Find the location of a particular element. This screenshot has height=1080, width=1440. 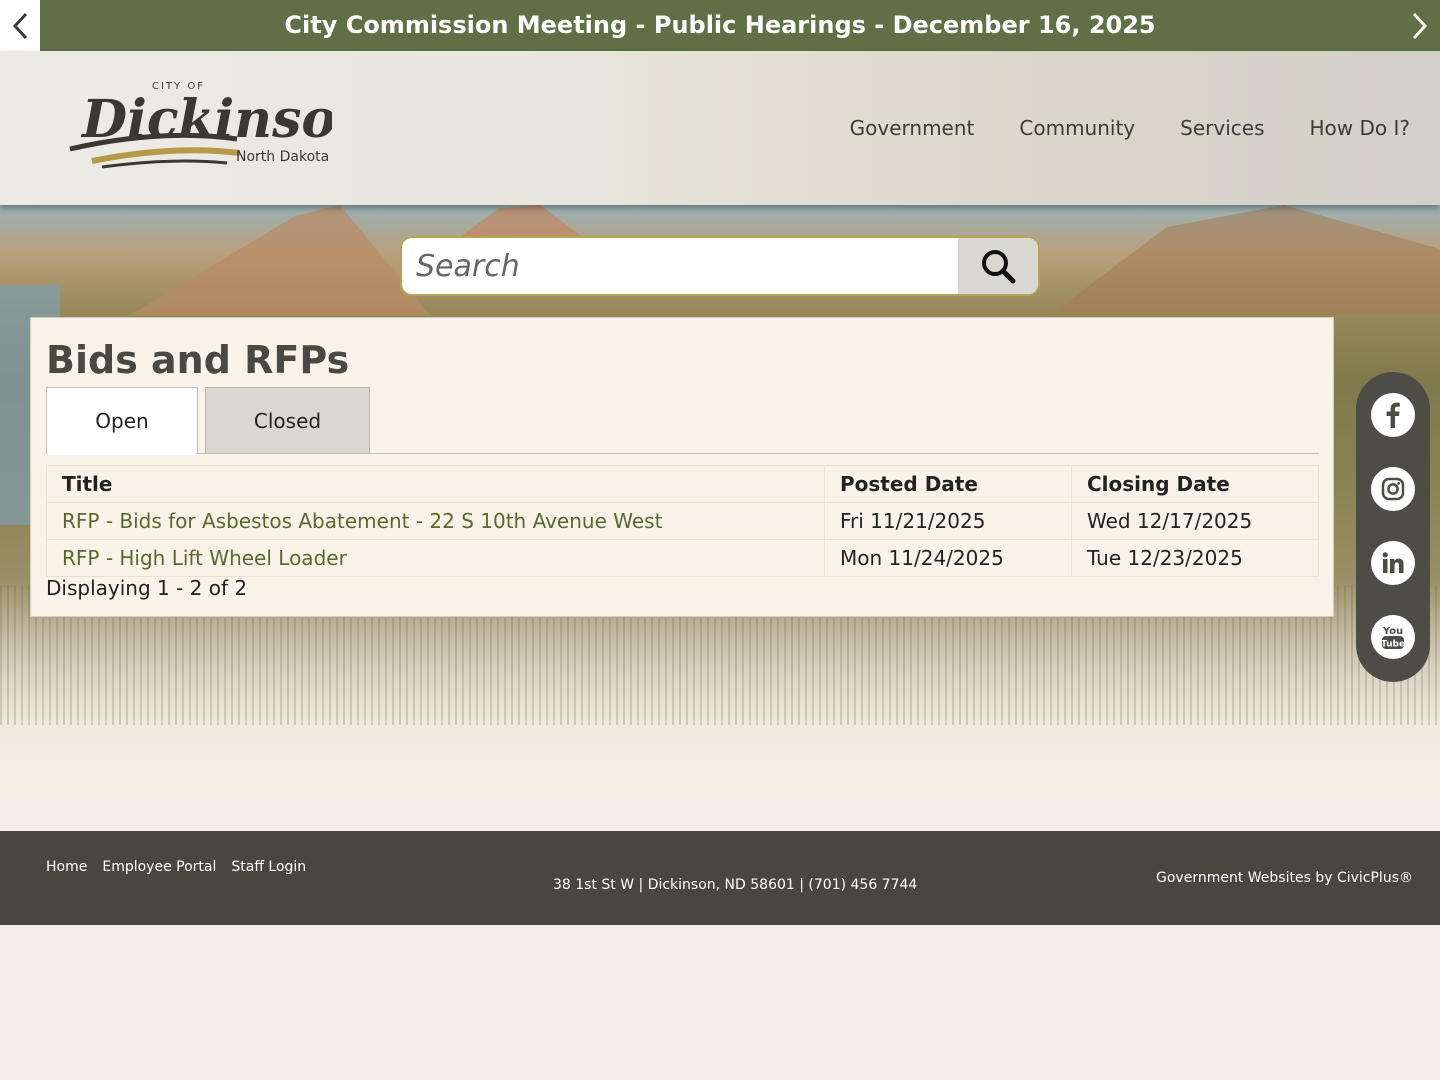

bid-title-cell: RFP - High Lift Wheel Loader is located at coordinates (435, 558).